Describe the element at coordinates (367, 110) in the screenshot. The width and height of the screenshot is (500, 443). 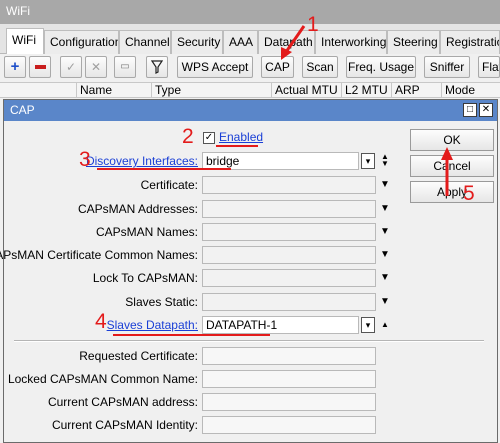
I see `annotation-arrows` at that location.